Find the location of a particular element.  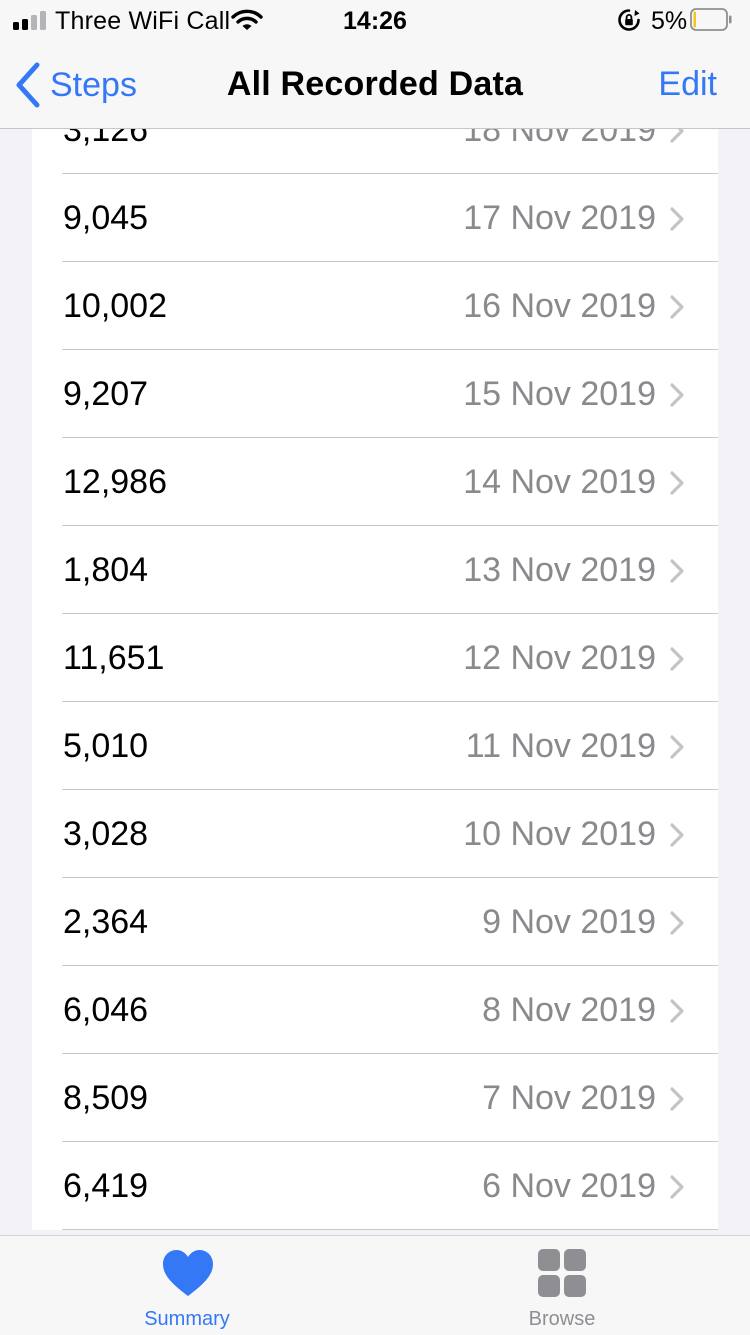

tab-browse: Browse is located at coordinates (562, 1285).